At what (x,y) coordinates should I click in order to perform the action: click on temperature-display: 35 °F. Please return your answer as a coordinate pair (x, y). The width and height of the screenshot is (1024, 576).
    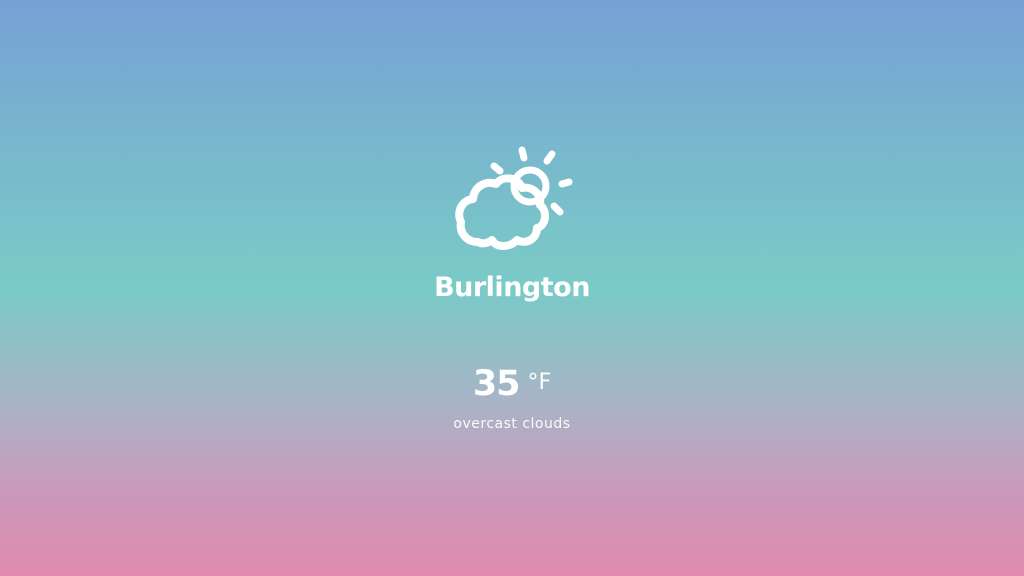
    Looking at the image, I should click on (512, 386).